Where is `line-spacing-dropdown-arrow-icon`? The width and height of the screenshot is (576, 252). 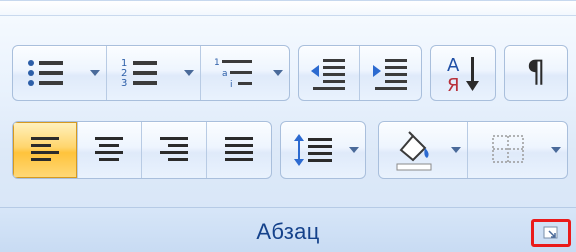
line-spacing-dropdown-arrow-icon is located at coordinates (354, 150).